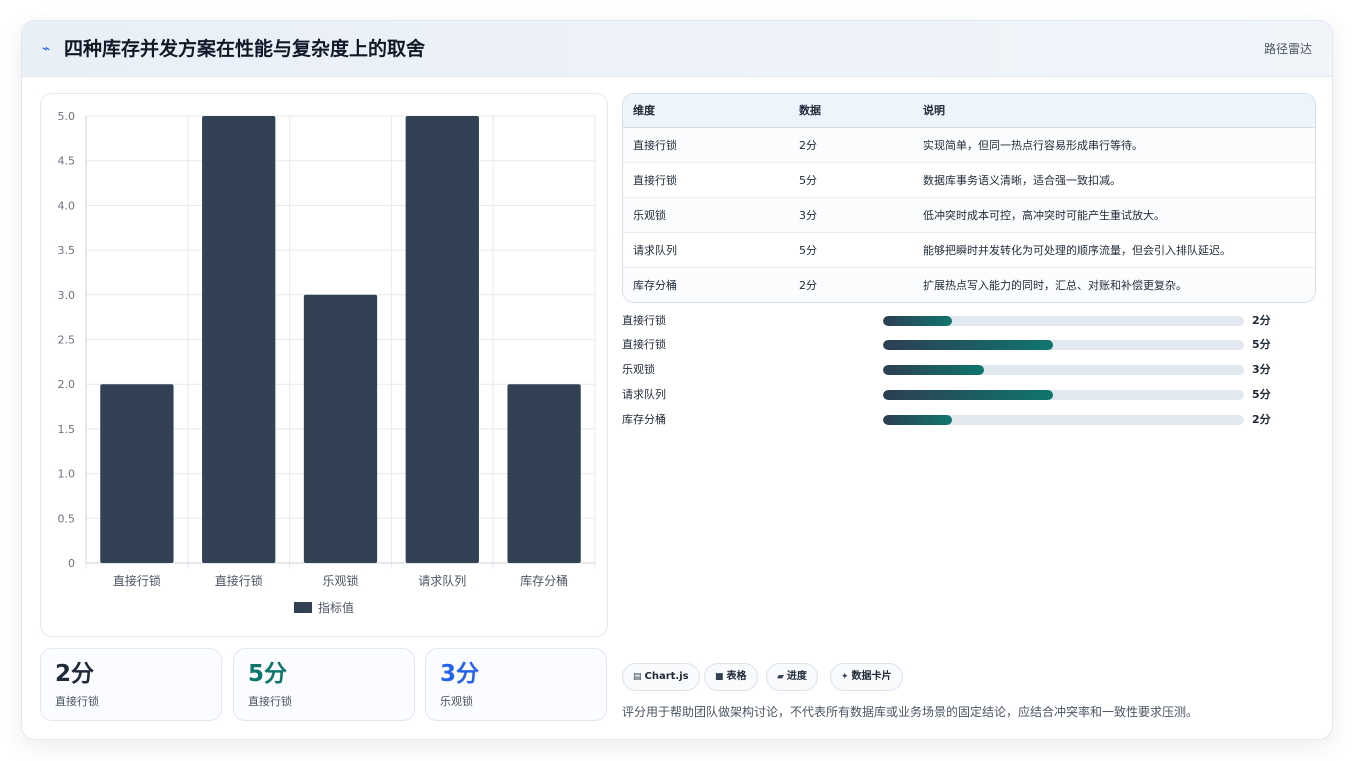  I want to click on y-tick-label: 3.0, so click(67, 295).